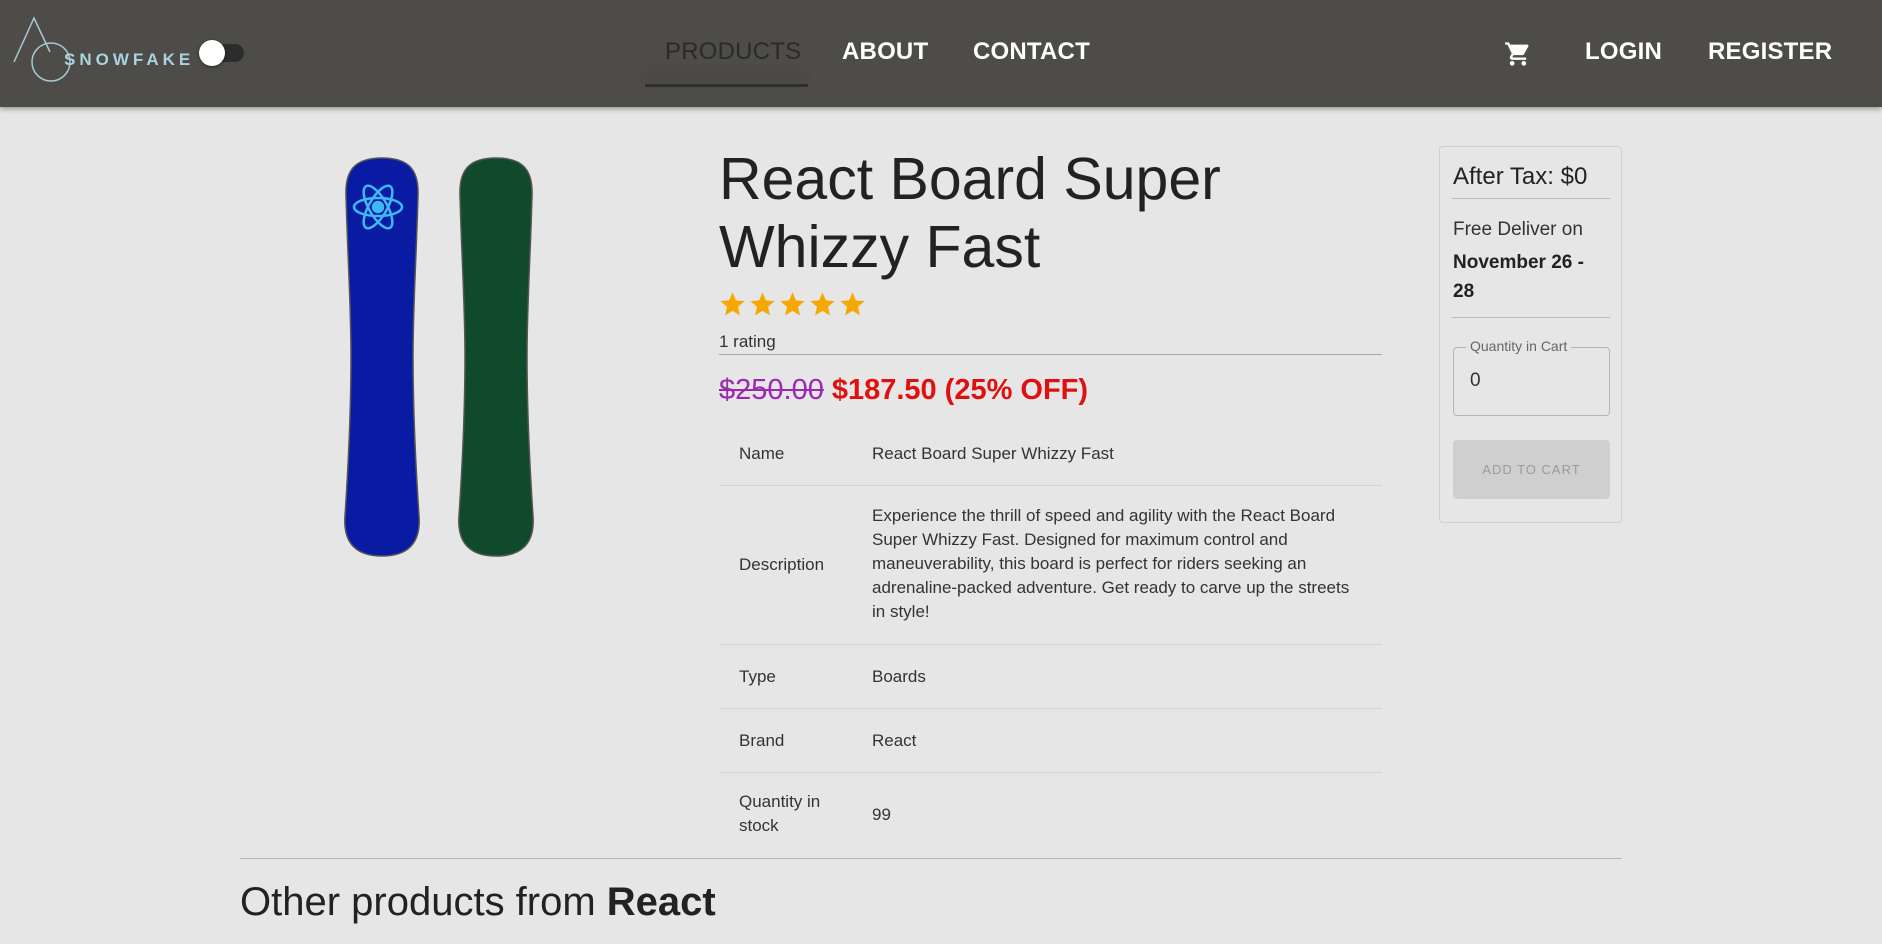 The image size is (1882, 944). I want to click on after-tax-total: After Tax: $0, so click(1520, 176).